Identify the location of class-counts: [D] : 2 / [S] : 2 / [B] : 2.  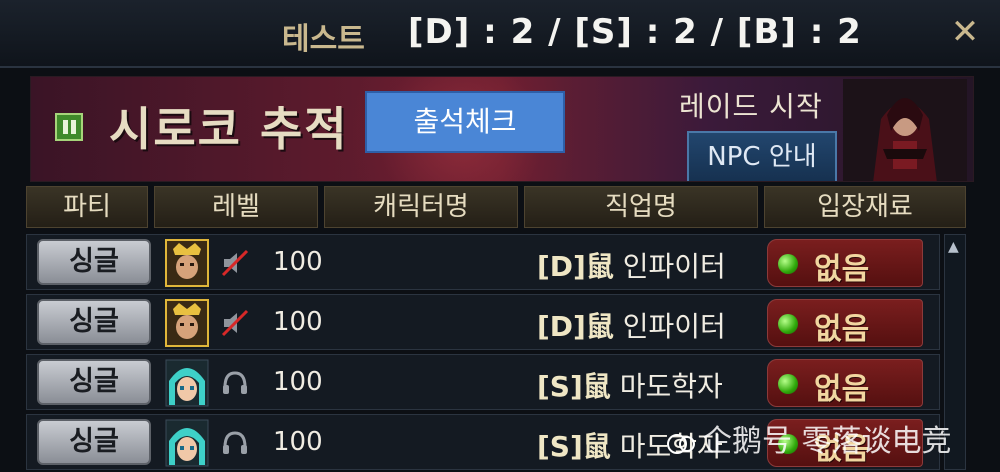
(635, 32).